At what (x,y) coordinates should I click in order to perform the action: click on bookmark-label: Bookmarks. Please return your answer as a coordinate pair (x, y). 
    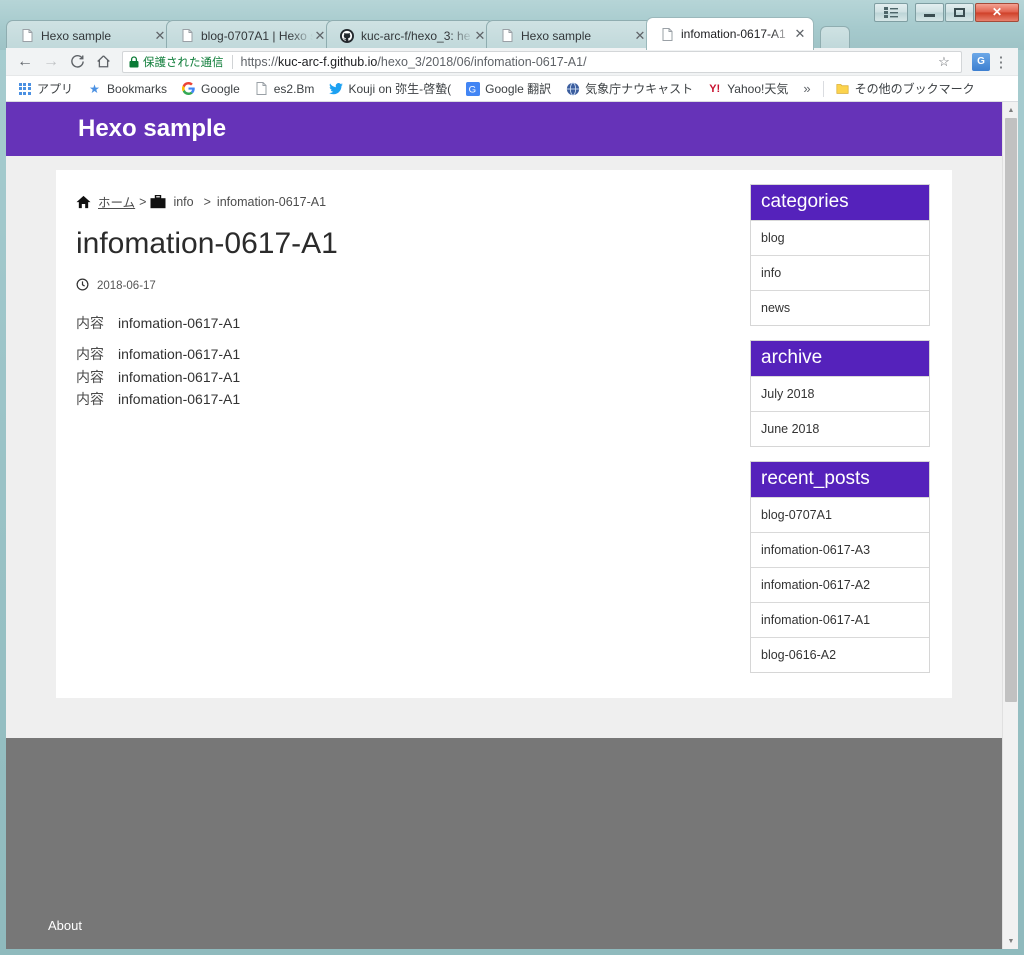
    Looking at the image, I should click on (137, 88).